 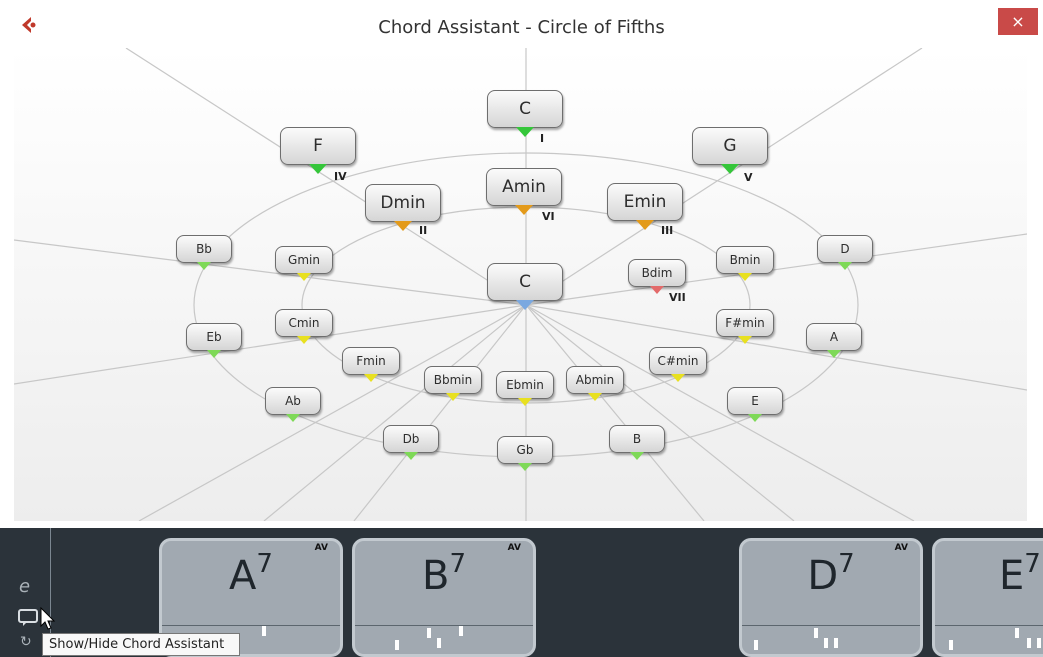 I want to click on chord-label: Ab, so click(x=293, y=401).